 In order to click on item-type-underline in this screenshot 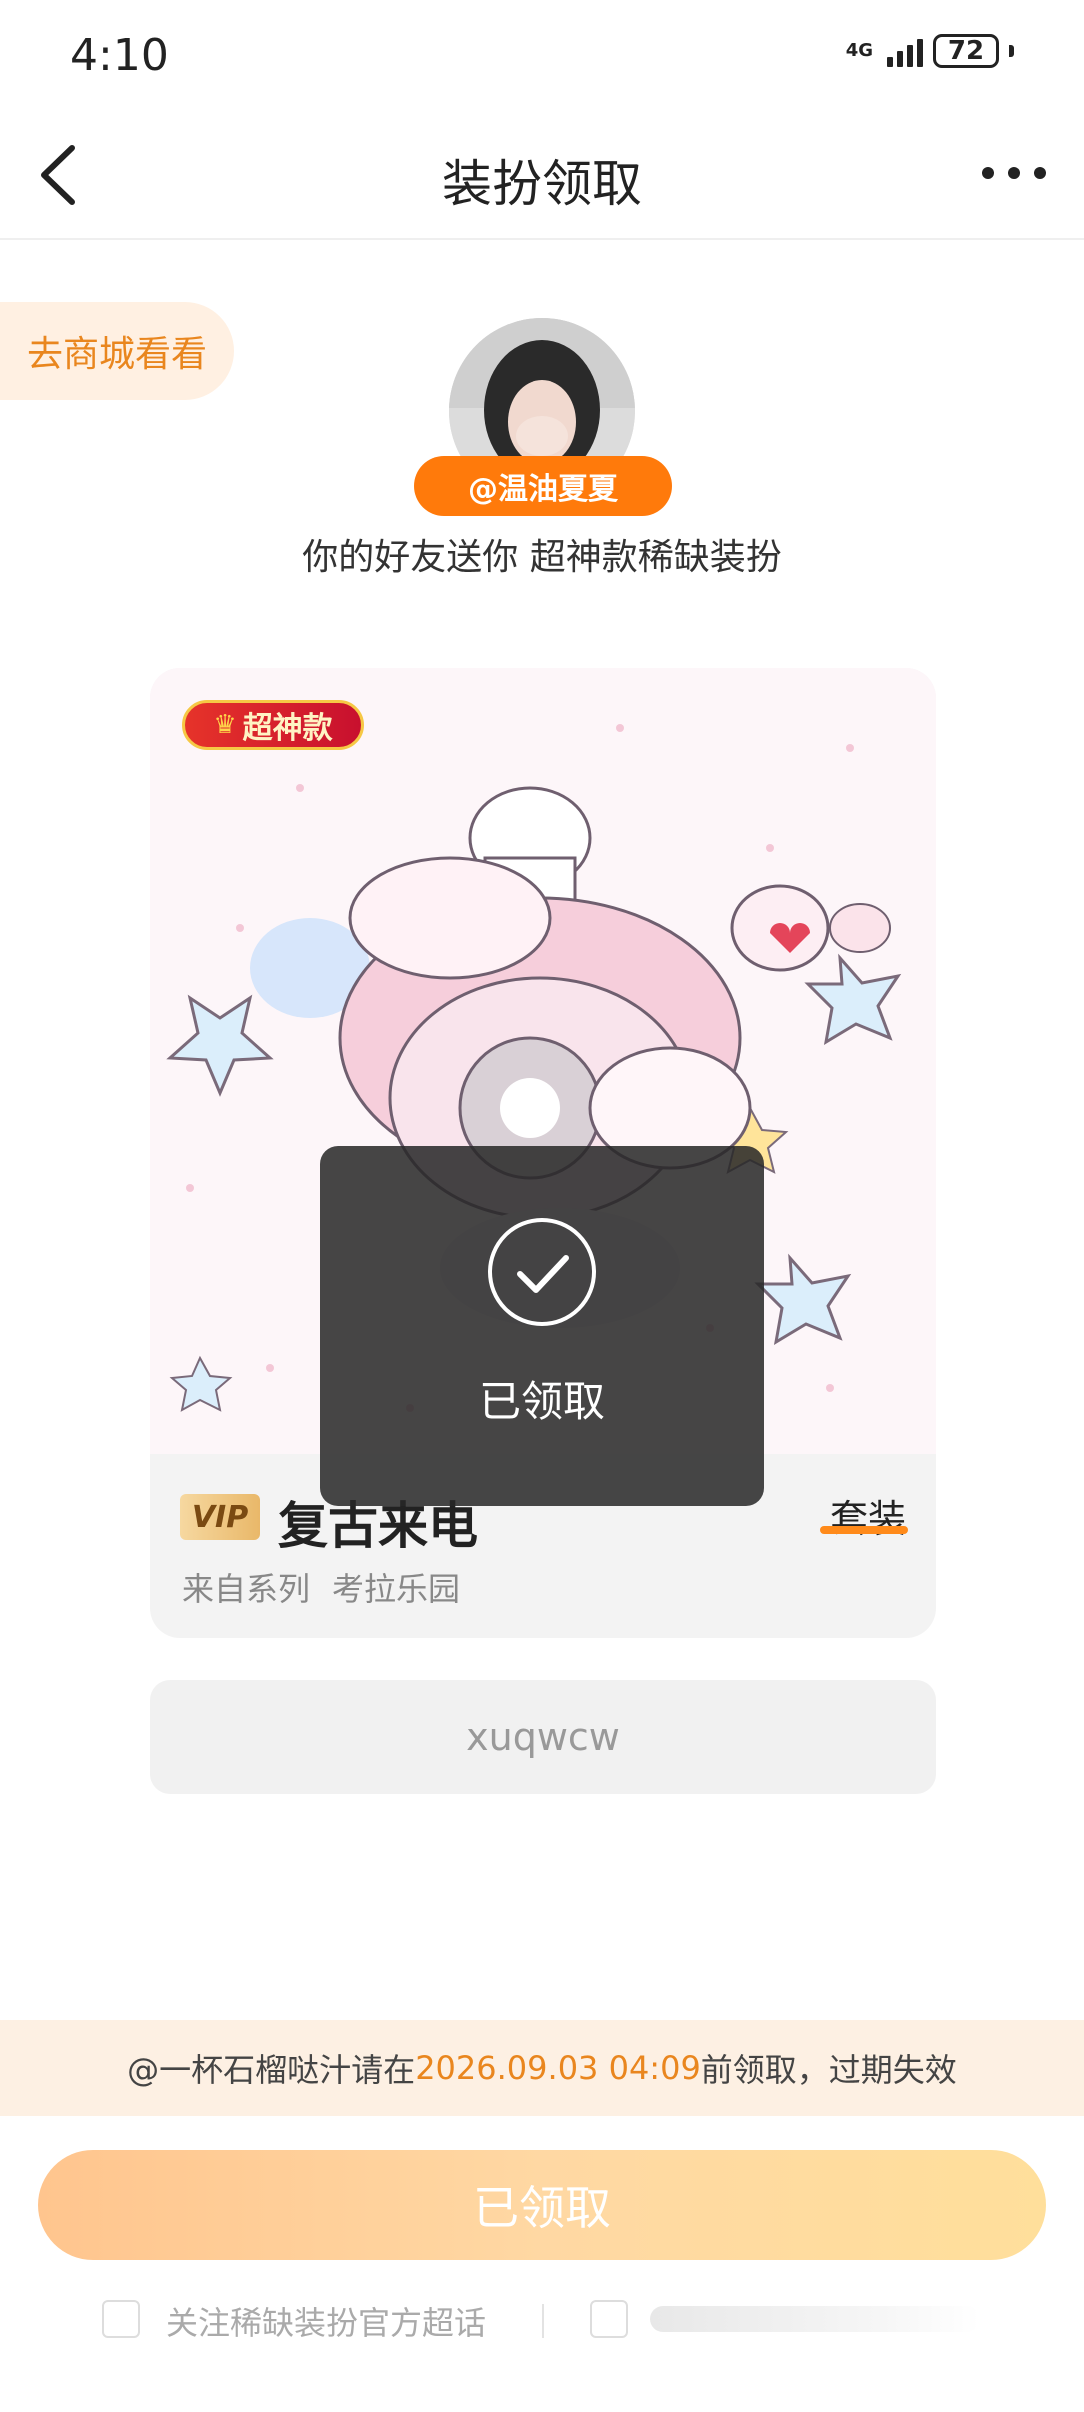, I will do `click(864, 1530)`.